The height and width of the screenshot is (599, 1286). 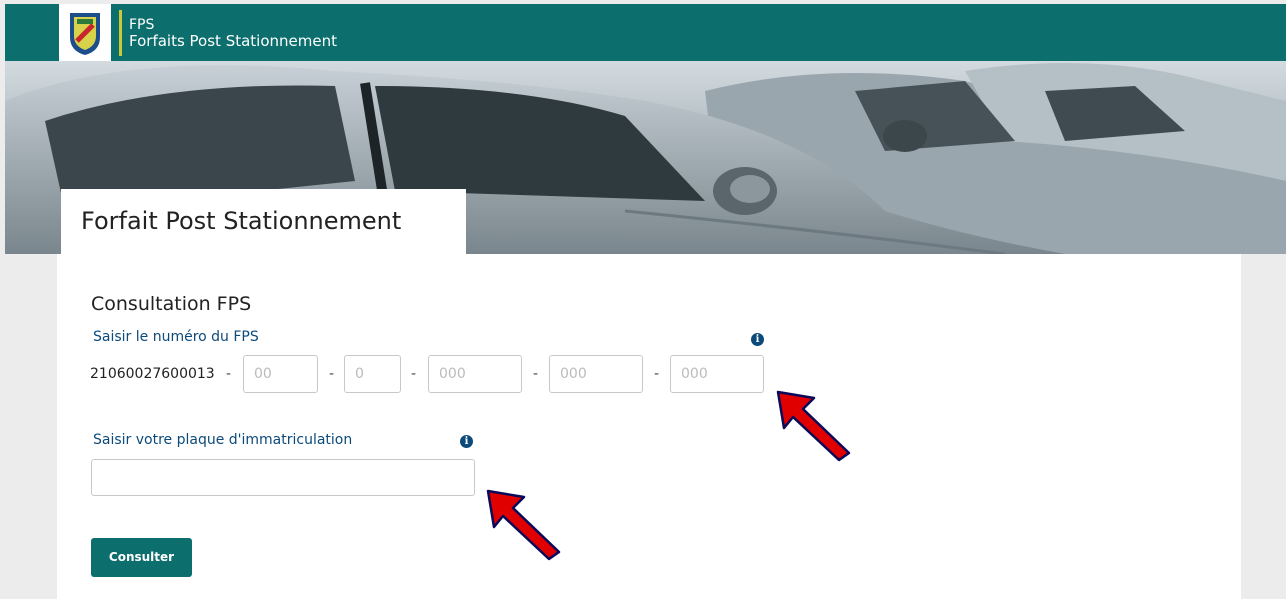 What do you see at coordinates (280, 374) in the screenshot?
I see `fps-field-1: 00` at bounding box center [280, 374].